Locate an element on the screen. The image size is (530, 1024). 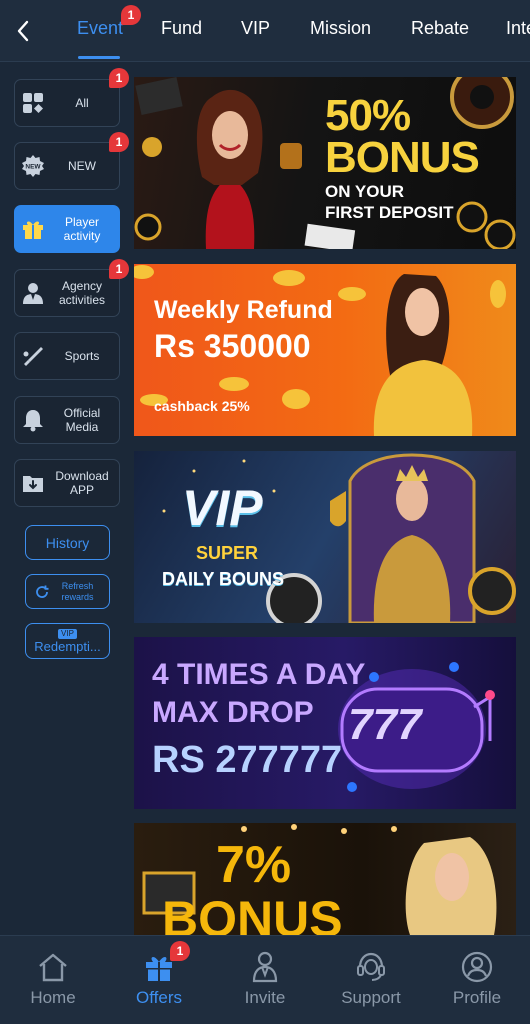
active-tab-indicator is located at coordinates (99, 57).